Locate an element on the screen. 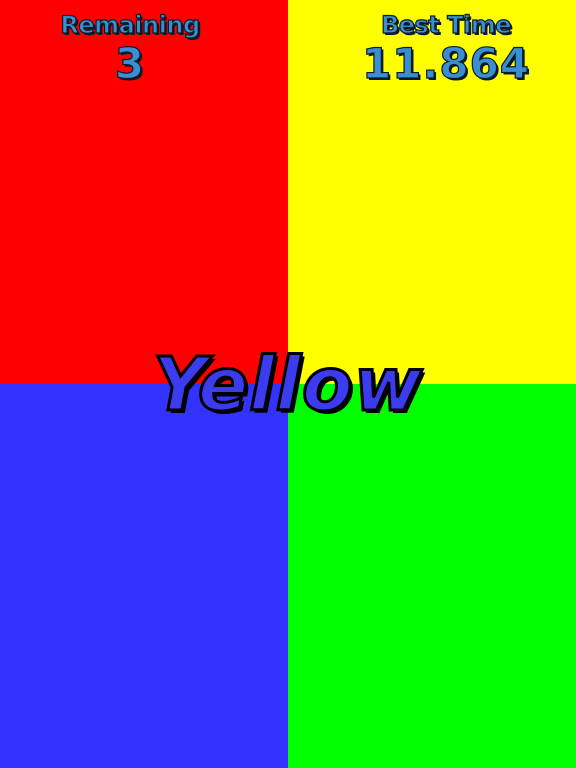 This screenshot has height=768, width=576. best-time-label: Best Time is located at coordinates (446, 24).